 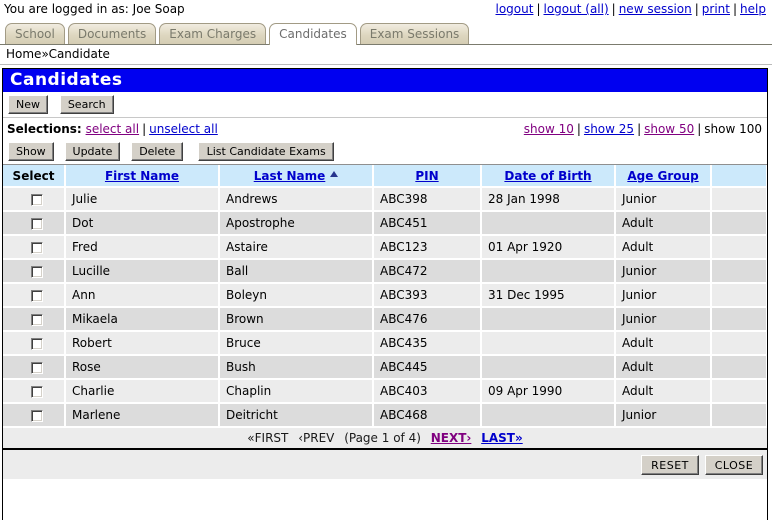 What do you see at coordinates (296, 415) in the screenshot?
I see `cell-last-name: Deitricht` at bounding box center [296, 415].